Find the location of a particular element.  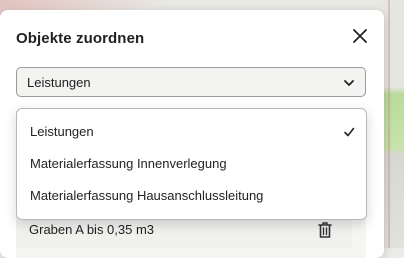

dropdown-option-label: Materialerfassung Innenverlegung is located at coordinates (128, 163).